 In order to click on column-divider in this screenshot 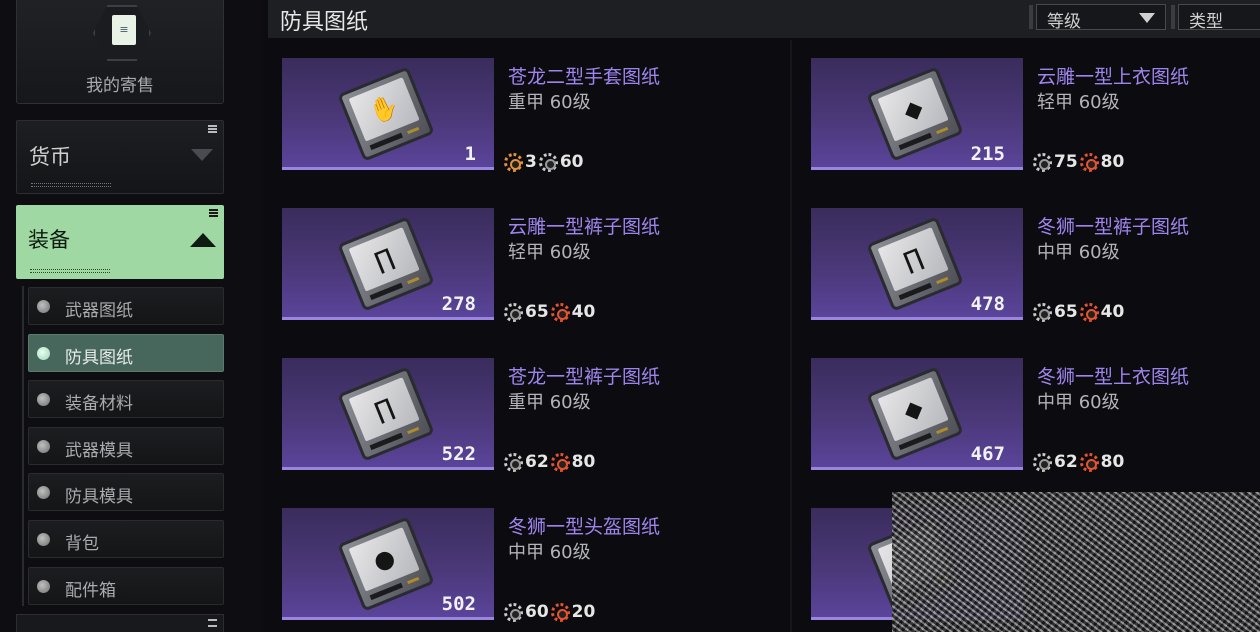, I will do `click(791, 336)`.